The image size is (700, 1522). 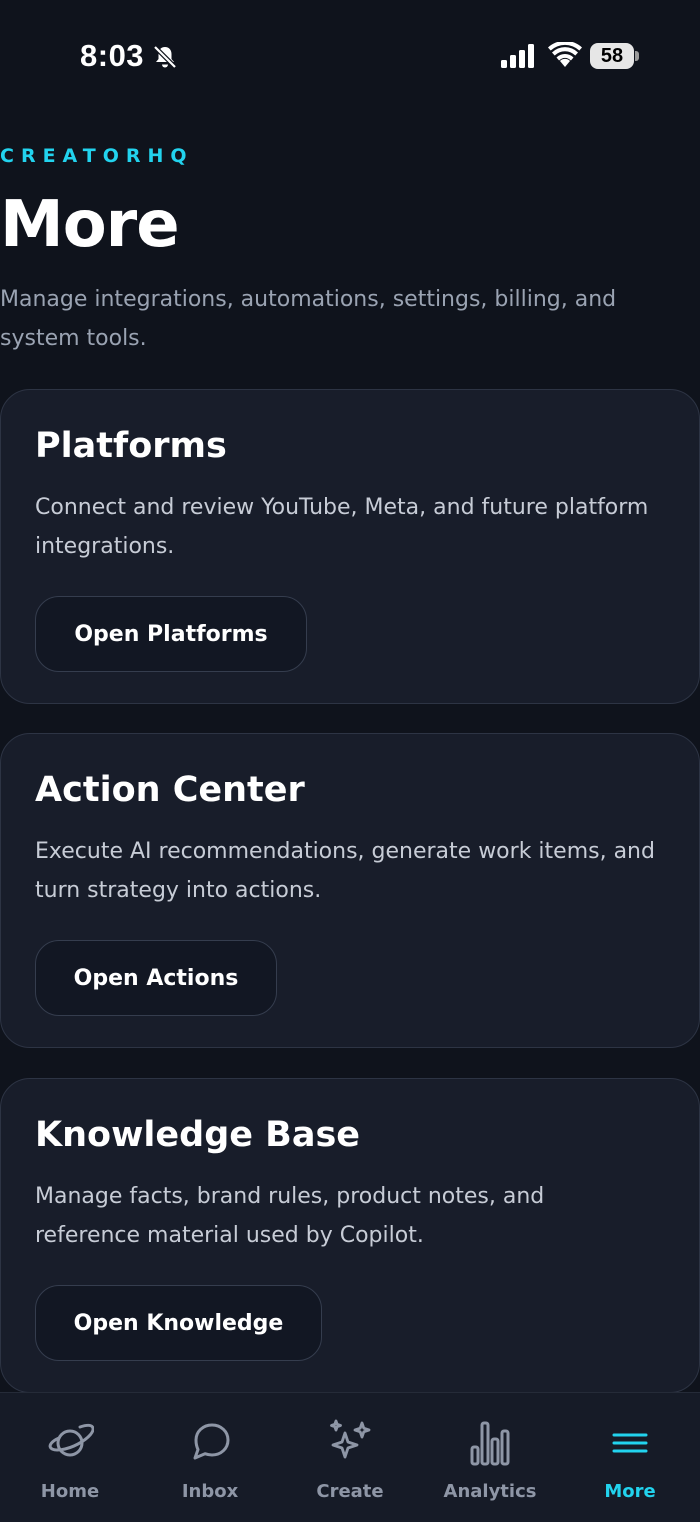 I want to click on battery-nub, so click(x=637, y=56).